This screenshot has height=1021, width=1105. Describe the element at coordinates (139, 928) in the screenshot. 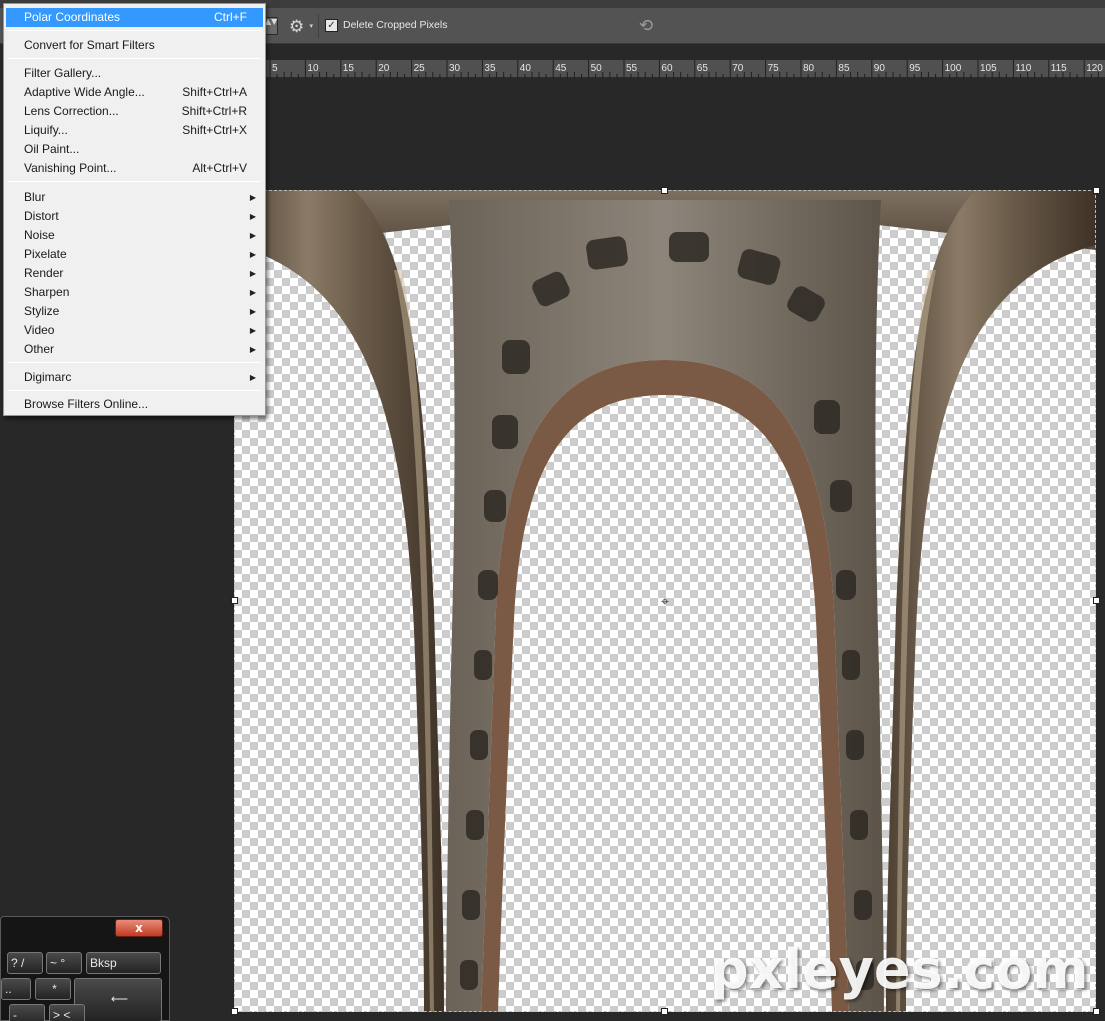

I see `close-button: x` at that location.